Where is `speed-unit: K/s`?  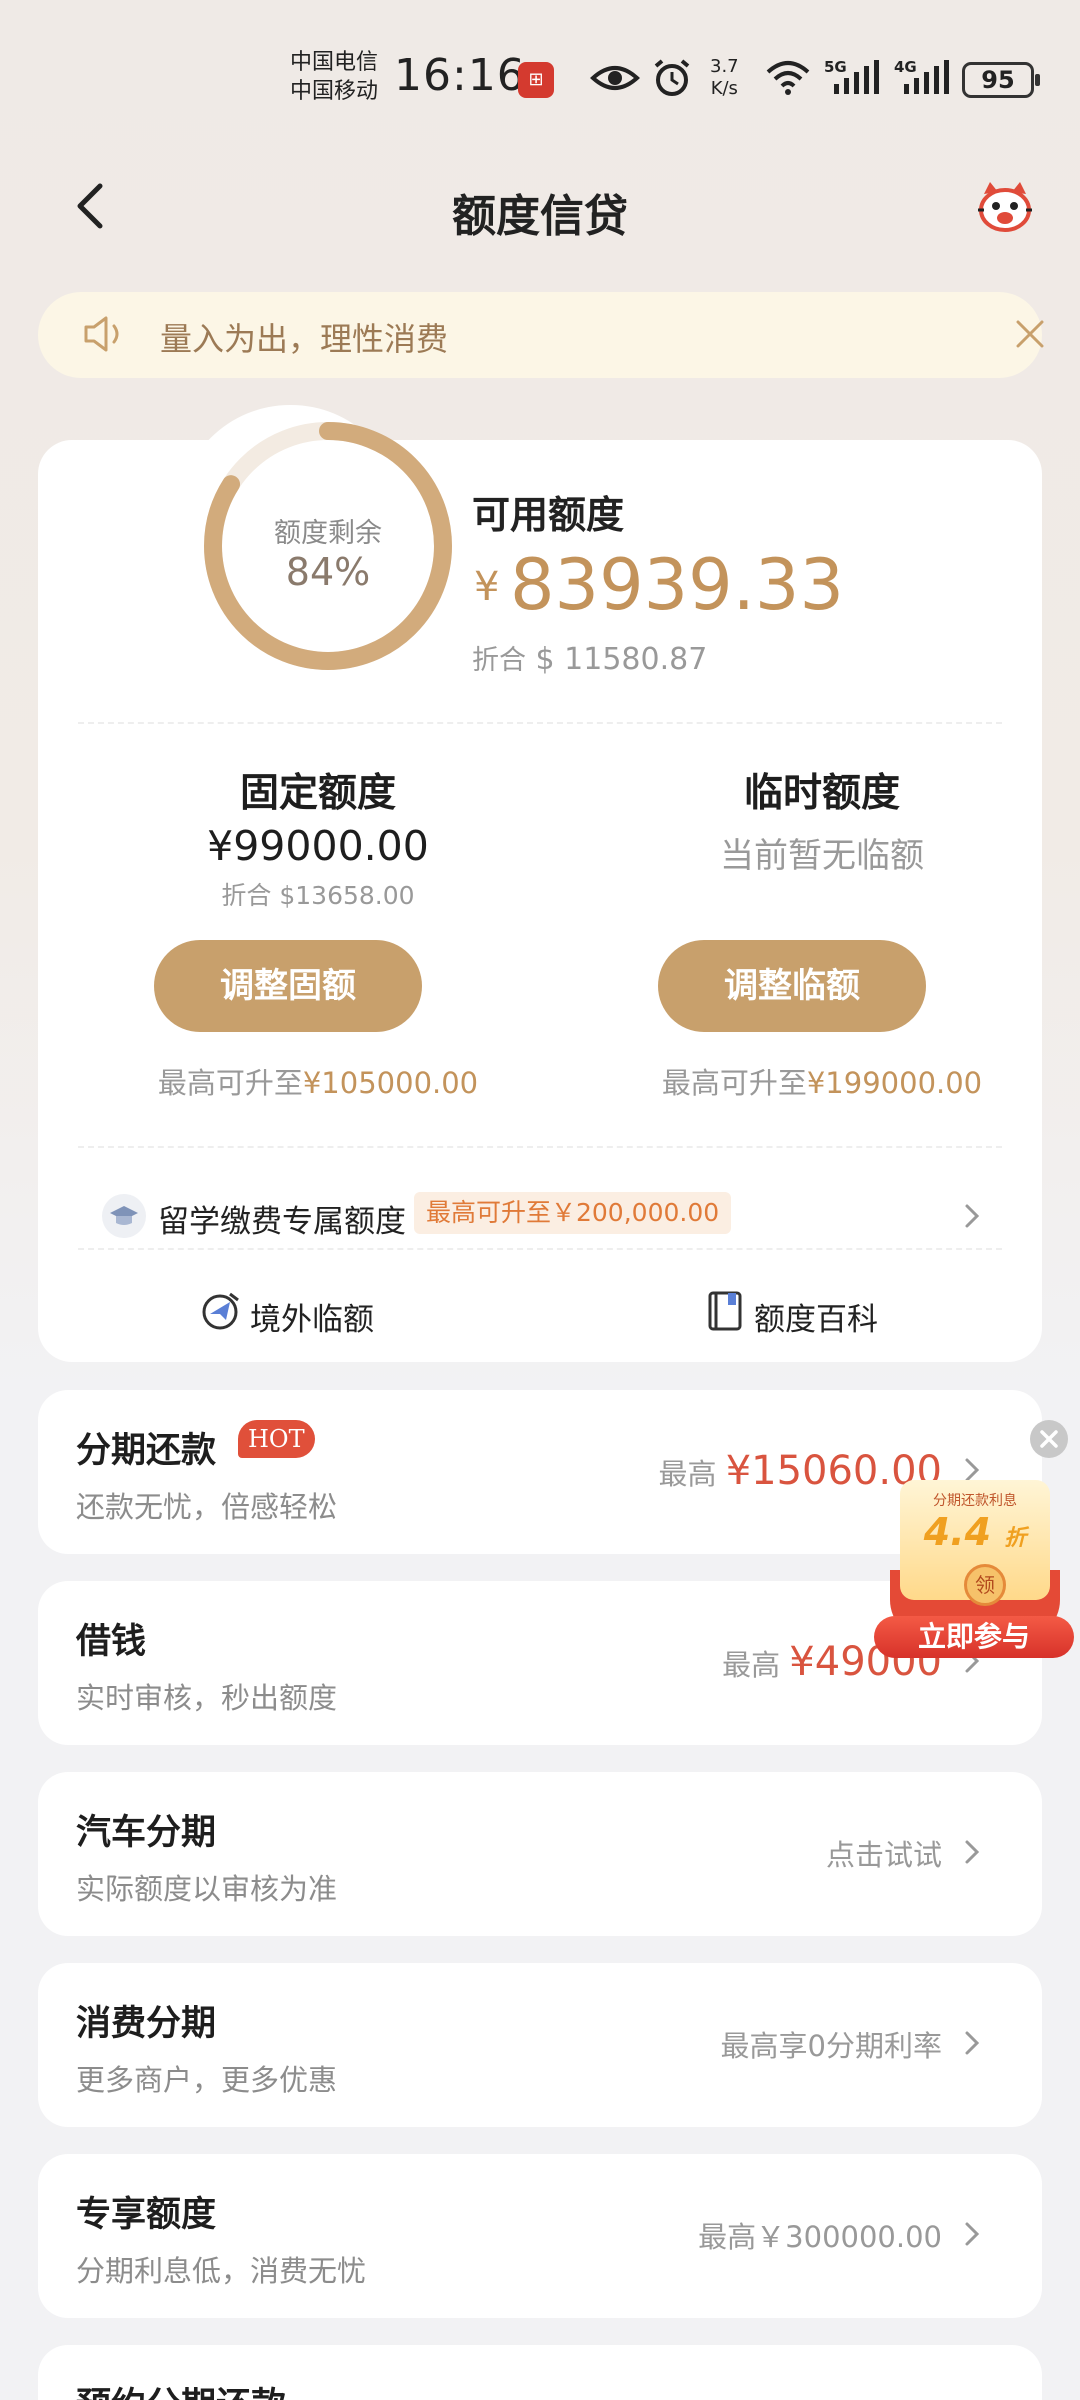 speed-unit: K/s is located at coordinates (724, 88).